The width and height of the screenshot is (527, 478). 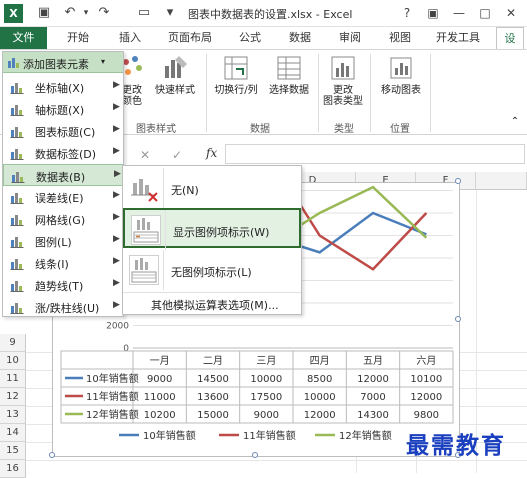 I want to click on data-table-cell: 14500, so click(x=213, y=379).